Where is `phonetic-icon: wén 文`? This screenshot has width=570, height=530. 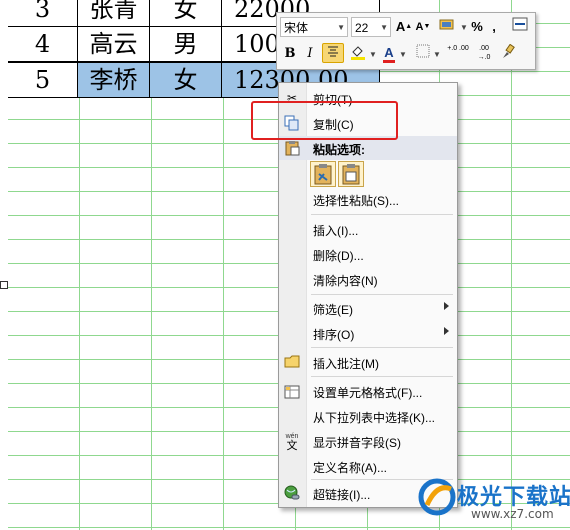
phonetic-icon: wén 文 is located at coordinates (292, 442).